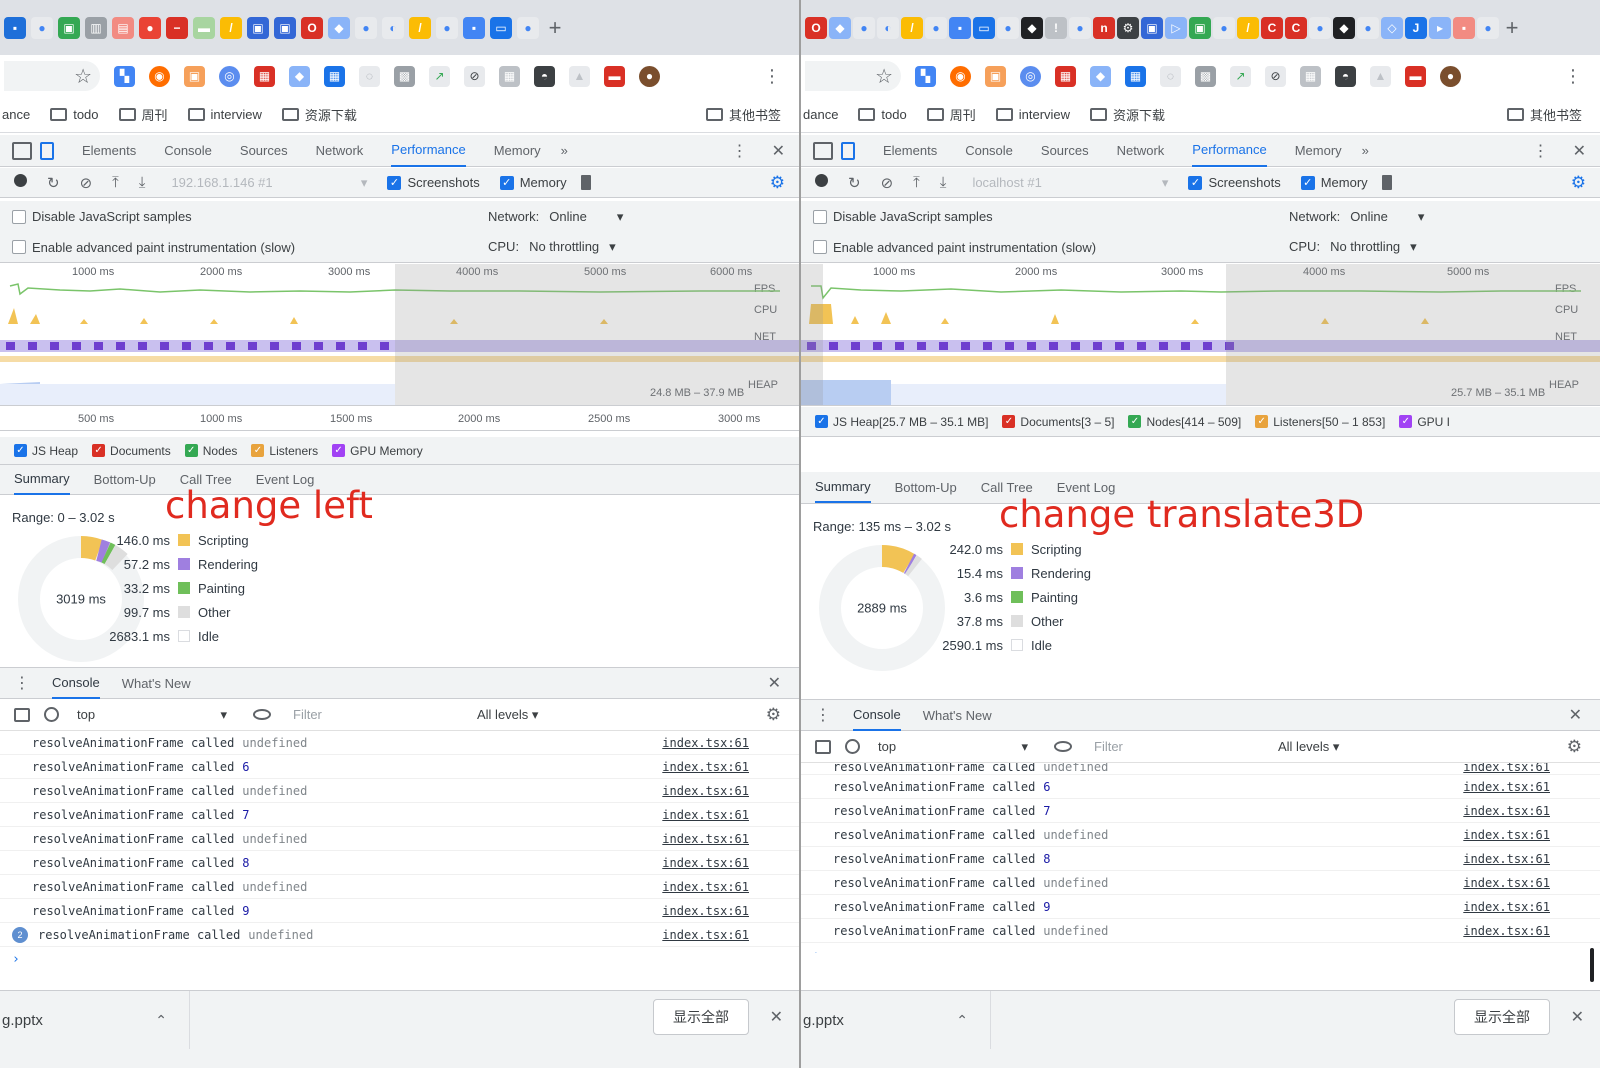  What do you see at coordinates (901, 422) in the screenshot?
I see `legend-js-heap: ✓ JS Heap[25.7 MB – 35.1 MB]` at bounding box center [901, 422].